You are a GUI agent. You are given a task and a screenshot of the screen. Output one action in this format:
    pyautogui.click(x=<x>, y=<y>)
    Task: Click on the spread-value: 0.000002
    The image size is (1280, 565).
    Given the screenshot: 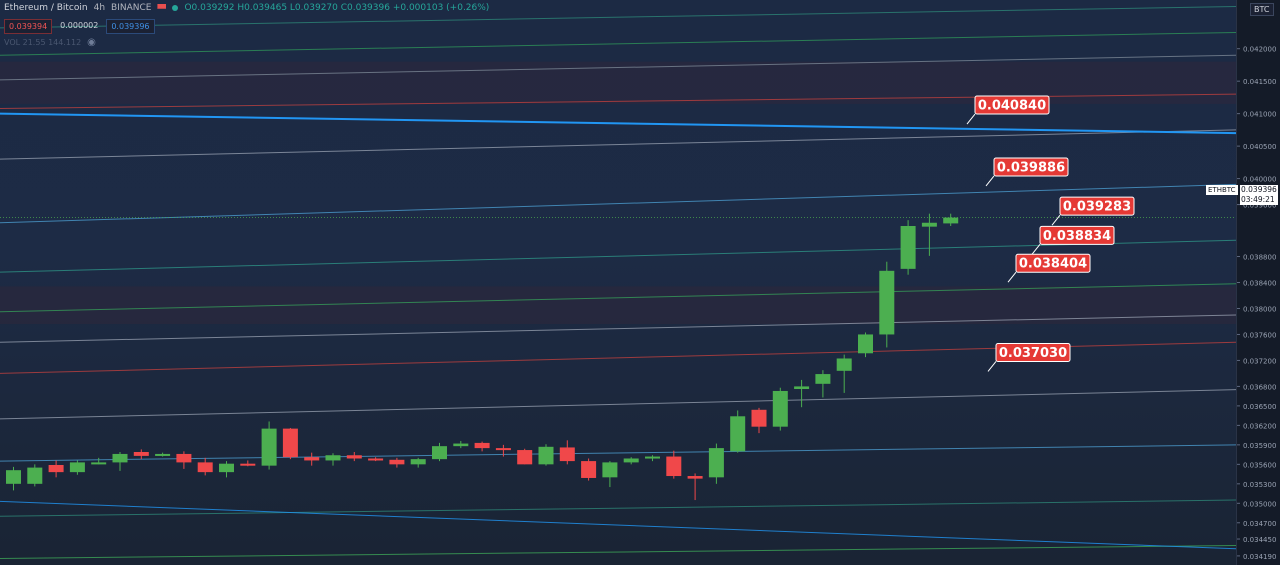 What is the action you would take?
    pyautogui.click(x=79, y=25)
    